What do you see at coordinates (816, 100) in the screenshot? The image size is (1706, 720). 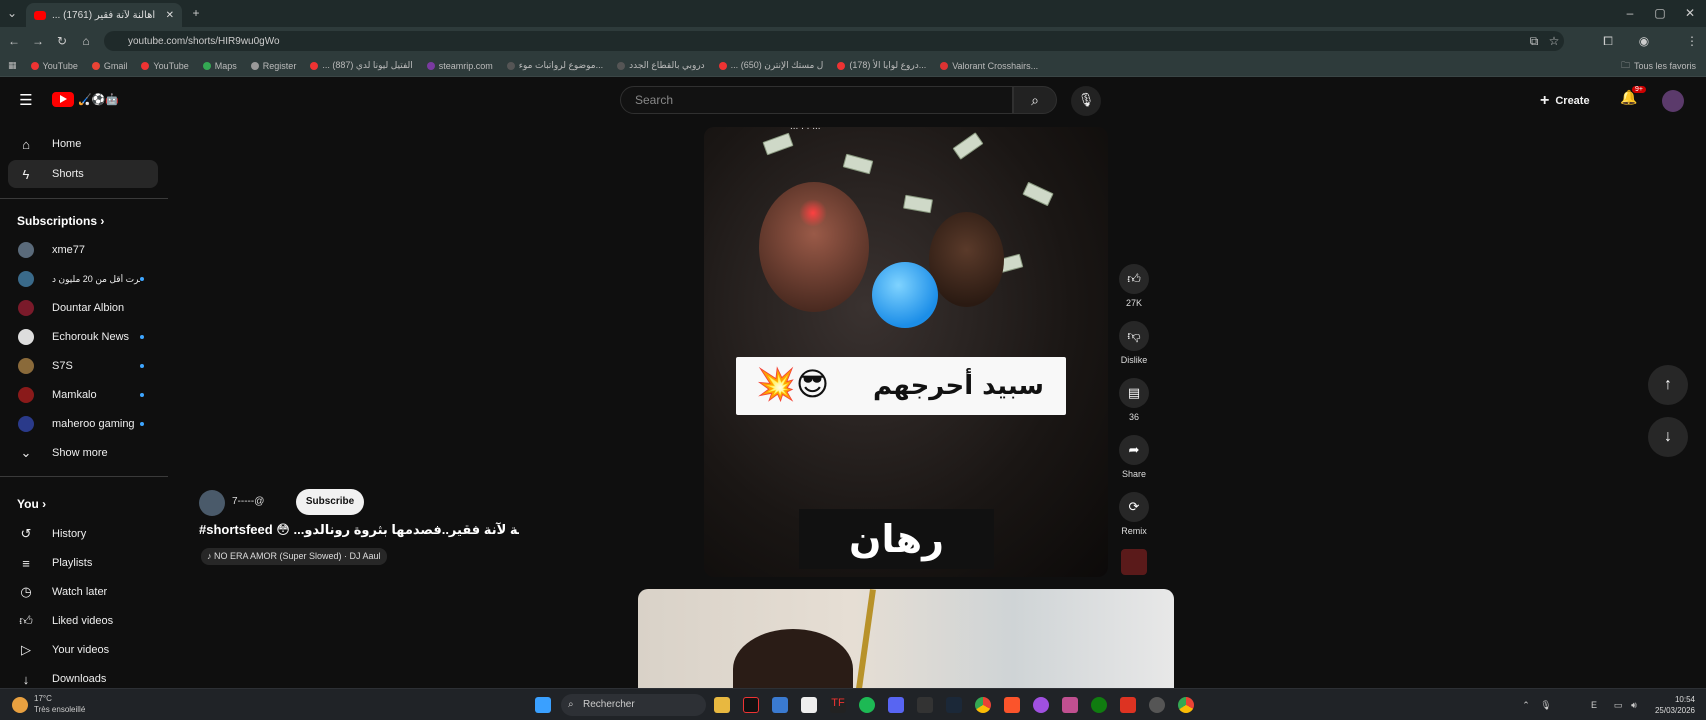 I see `search-input: Search` at bounding box center [816, 100].